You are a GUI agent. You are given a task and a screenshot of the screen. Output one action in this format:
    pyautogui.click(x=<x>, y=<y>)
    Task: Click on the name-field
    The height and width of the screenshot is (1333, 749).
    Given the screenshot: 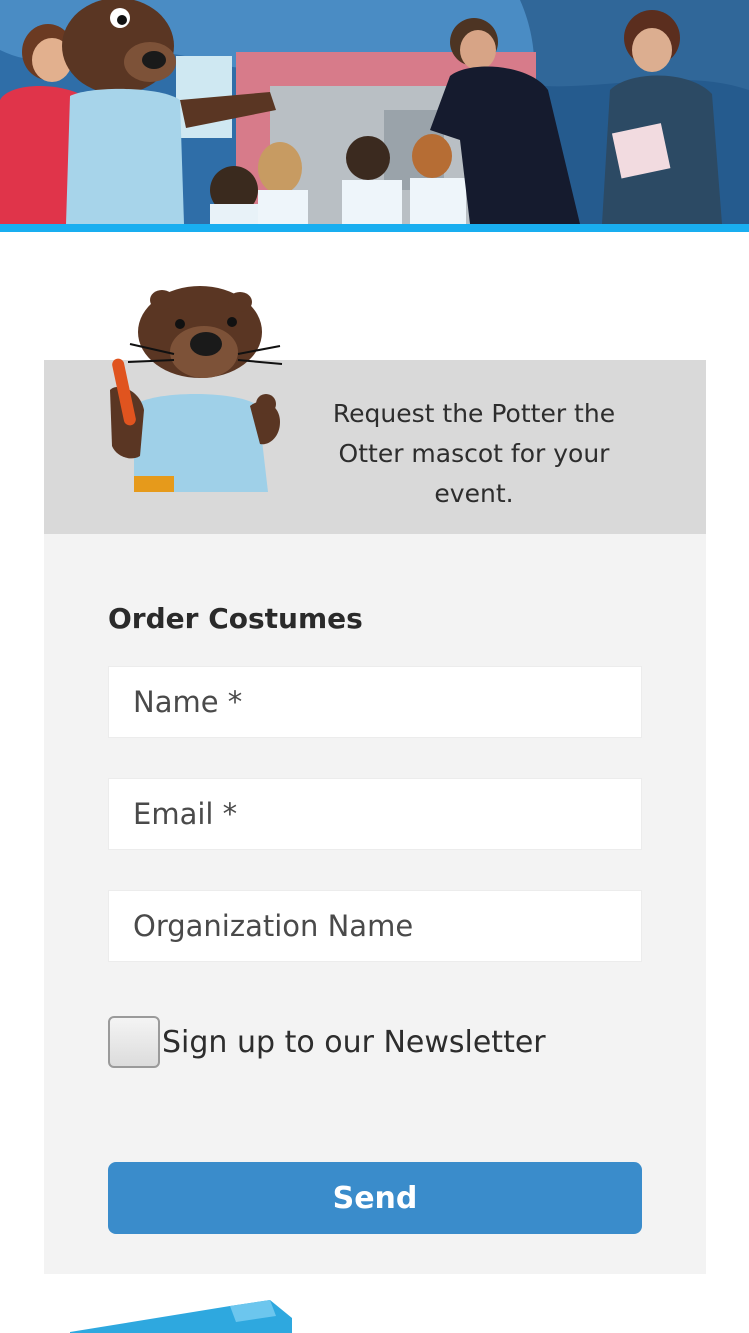 What is the action you would take?
    pyautogui.click(x=375, y=702)
    